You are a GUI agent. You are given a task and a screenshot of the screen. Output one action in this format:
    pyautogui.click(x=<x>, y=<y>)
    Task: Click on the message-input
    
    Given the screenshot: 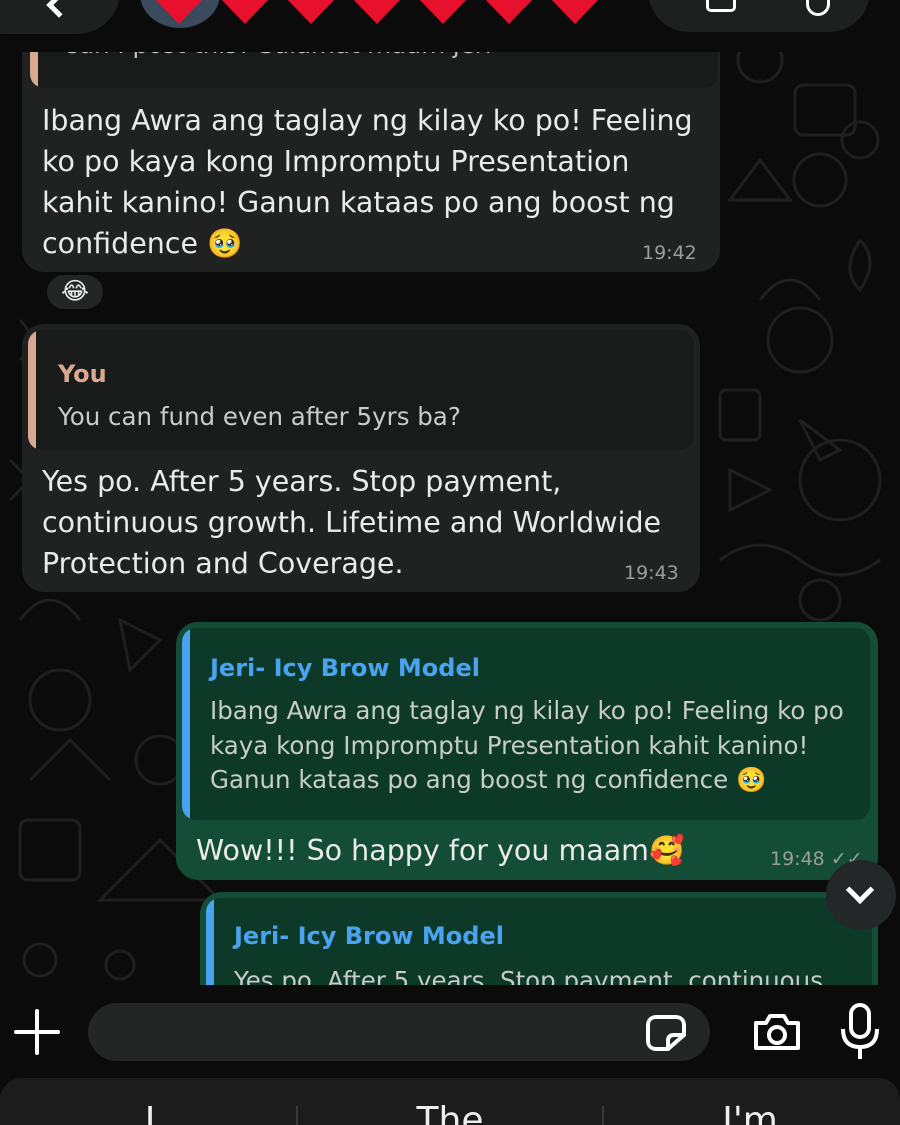 What is the action you would take?
    pyautogui.click(x=399, y=1032)
    